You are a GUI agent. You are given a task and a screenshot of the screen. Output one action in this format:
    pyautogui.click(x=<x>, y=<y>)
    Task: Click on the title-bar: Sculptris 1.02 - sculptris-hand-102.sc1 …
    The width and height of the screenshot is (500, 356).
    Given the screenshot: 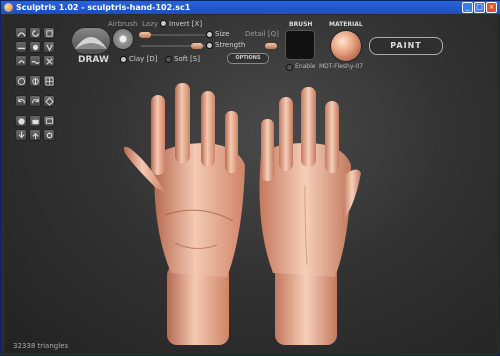 What is the action you would take?
    pyautogui.click(x=250, y=7)
    